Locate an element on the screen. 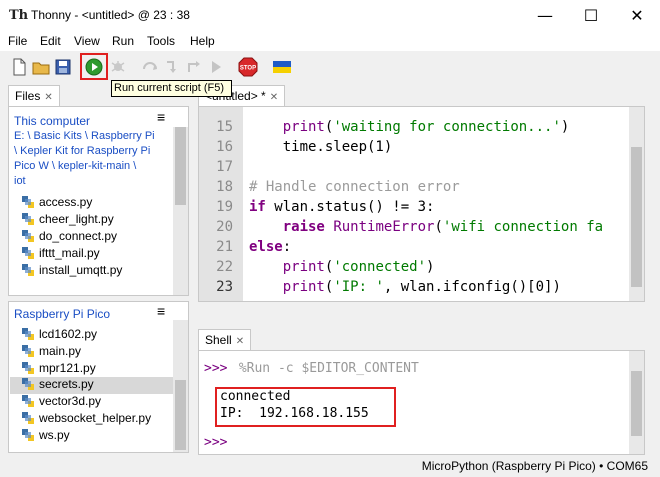  code-line: # Handle connection error is located at coordinates (354, 187).